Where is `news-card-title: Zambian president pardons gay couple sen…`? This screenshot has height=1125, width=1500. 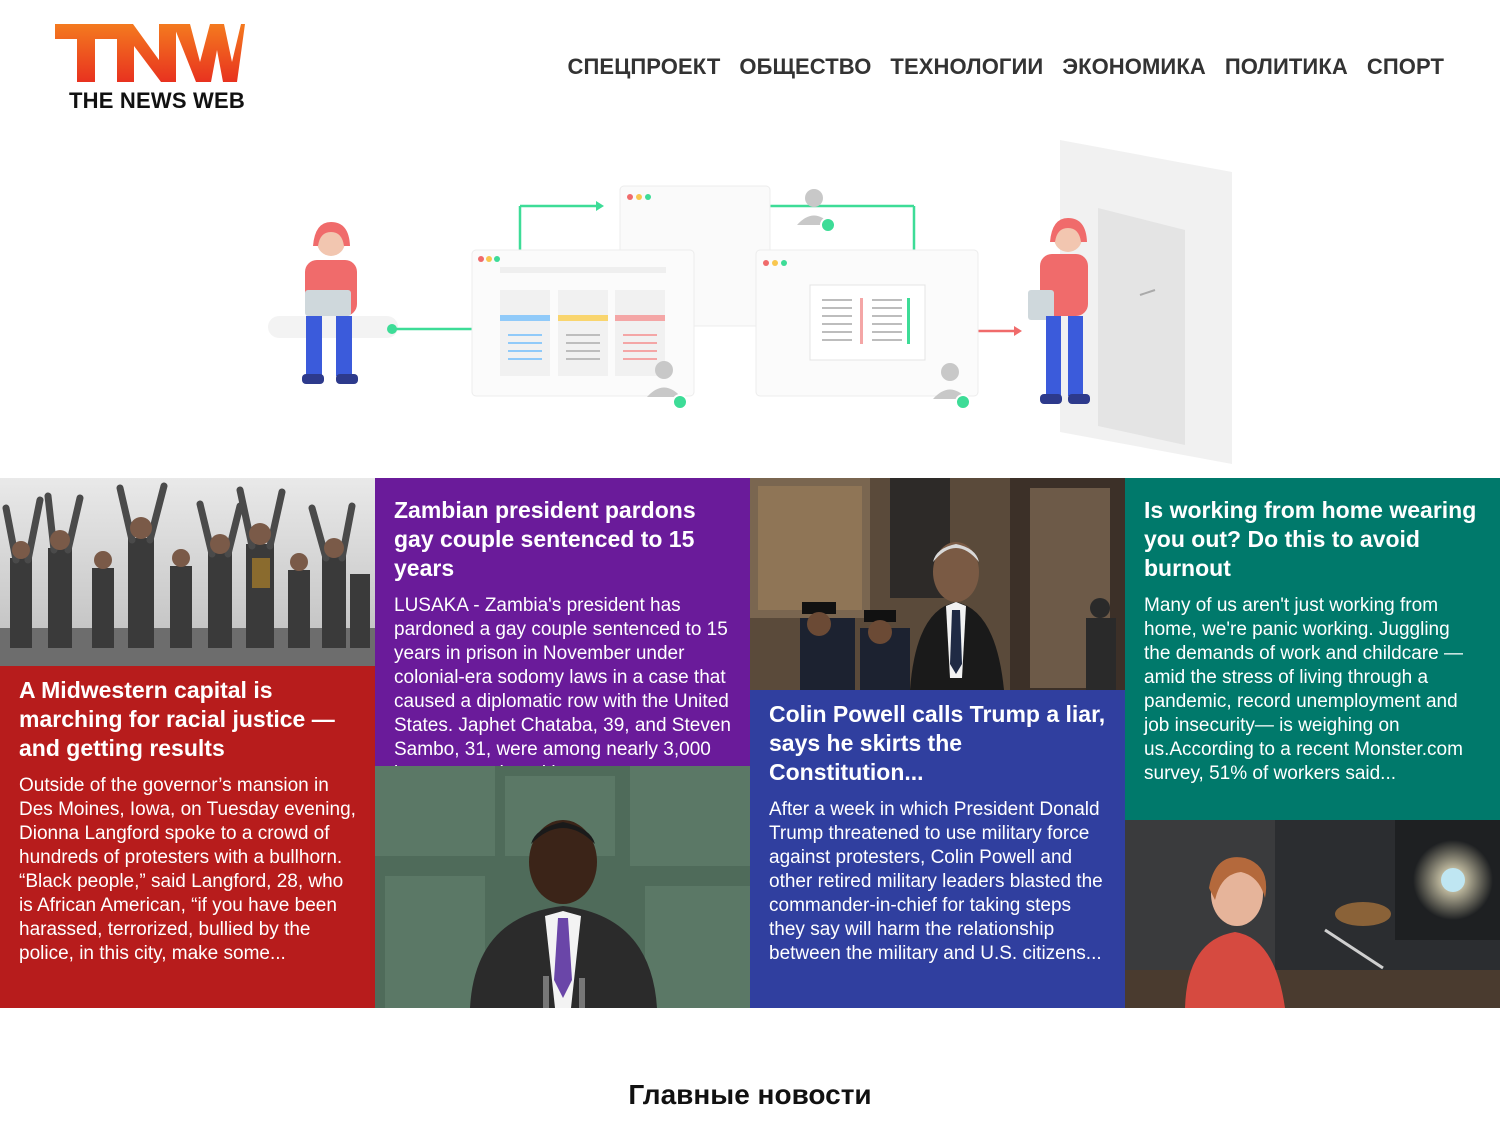 news-card-title: Zambian president pardons gay couple sen… is located at coordinates (562, 539).